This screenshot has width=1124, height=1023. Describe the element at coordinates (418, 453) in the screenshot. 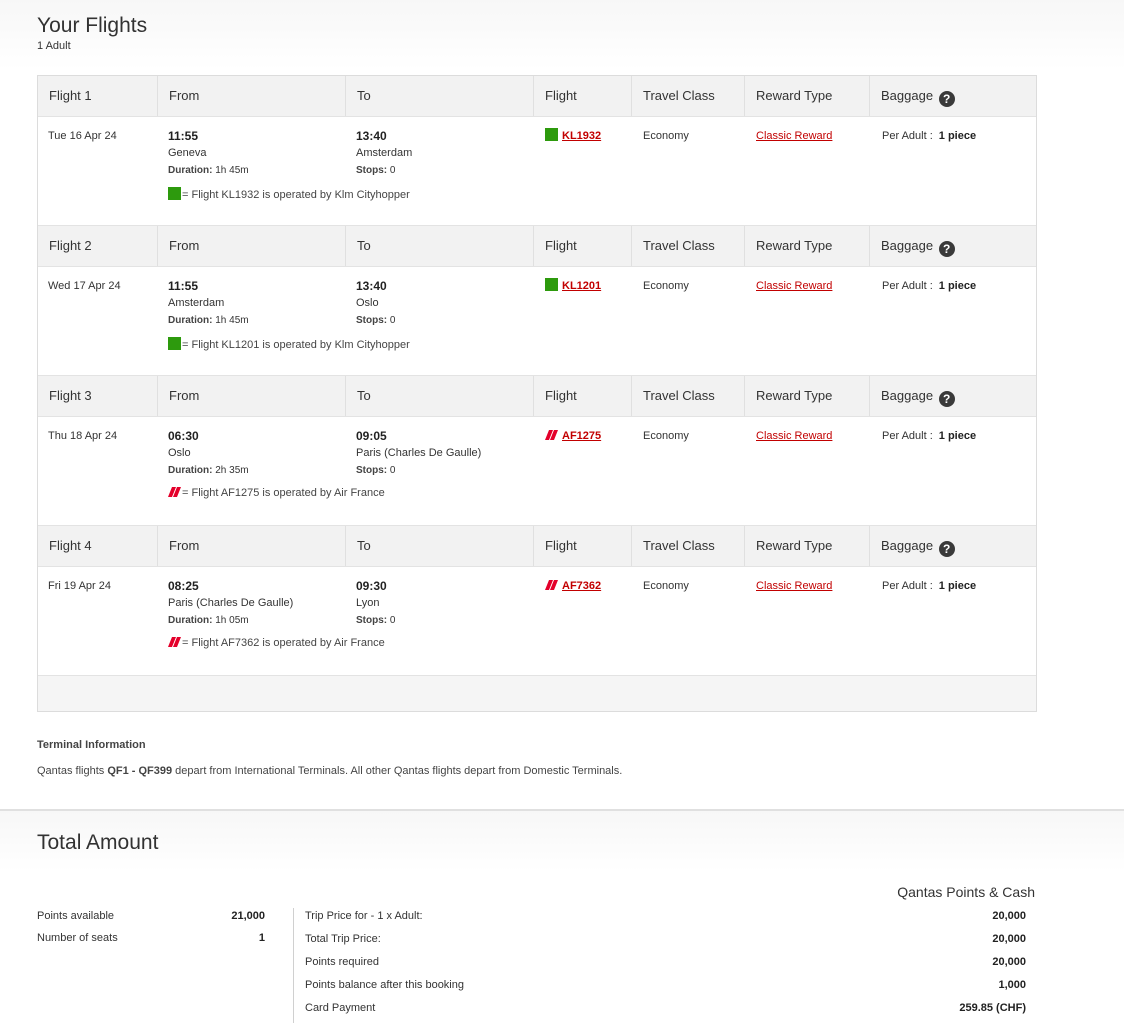

I see `arrival: 09:05 Paris (Charles De Gaulle) Stops: 0` at that location.